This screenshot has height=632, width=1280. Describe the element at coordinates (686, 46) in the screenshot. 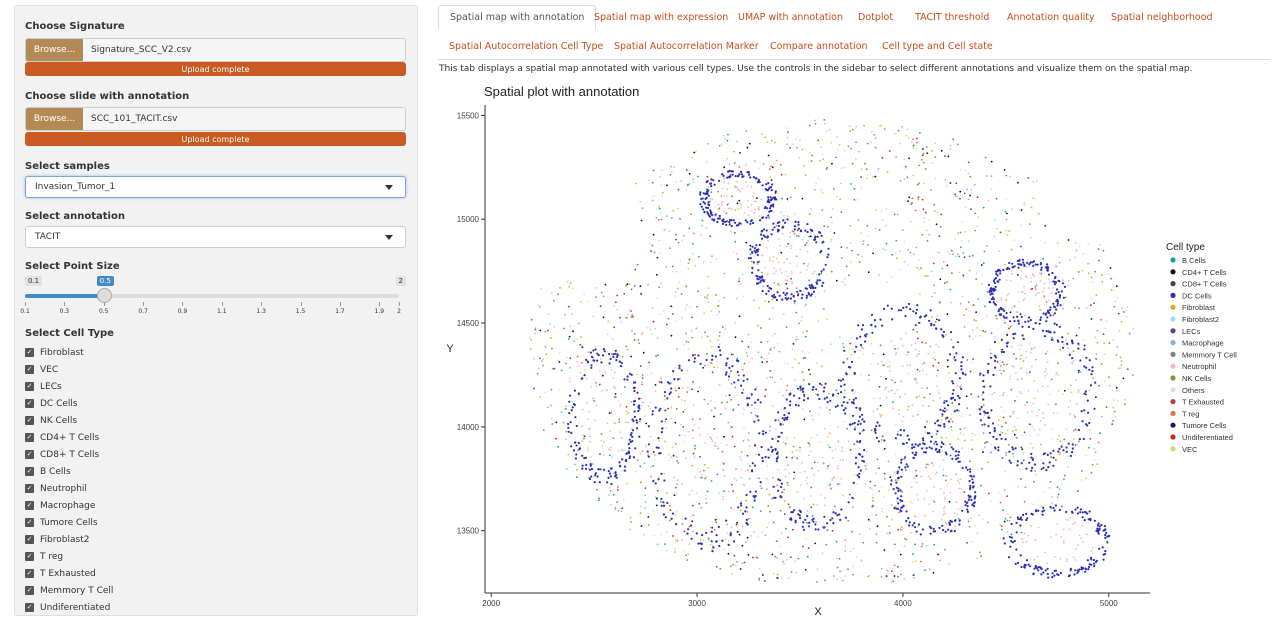

I see `tab-spatial-autocorrelation-marker: Spatial Autocorrelation Marker` at that location.